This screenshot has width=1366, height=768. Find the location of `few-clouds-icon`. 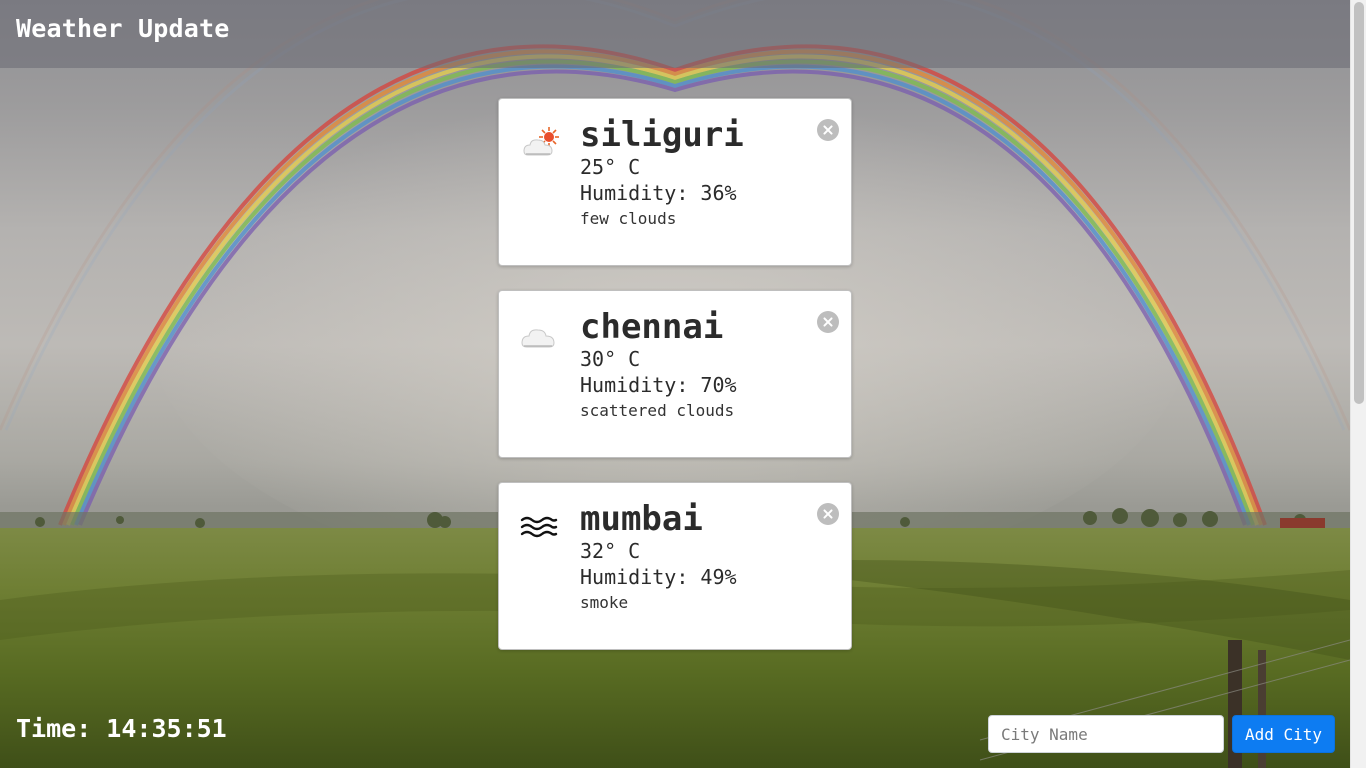

few-clouds-icon is located at coordinates (539, 143).